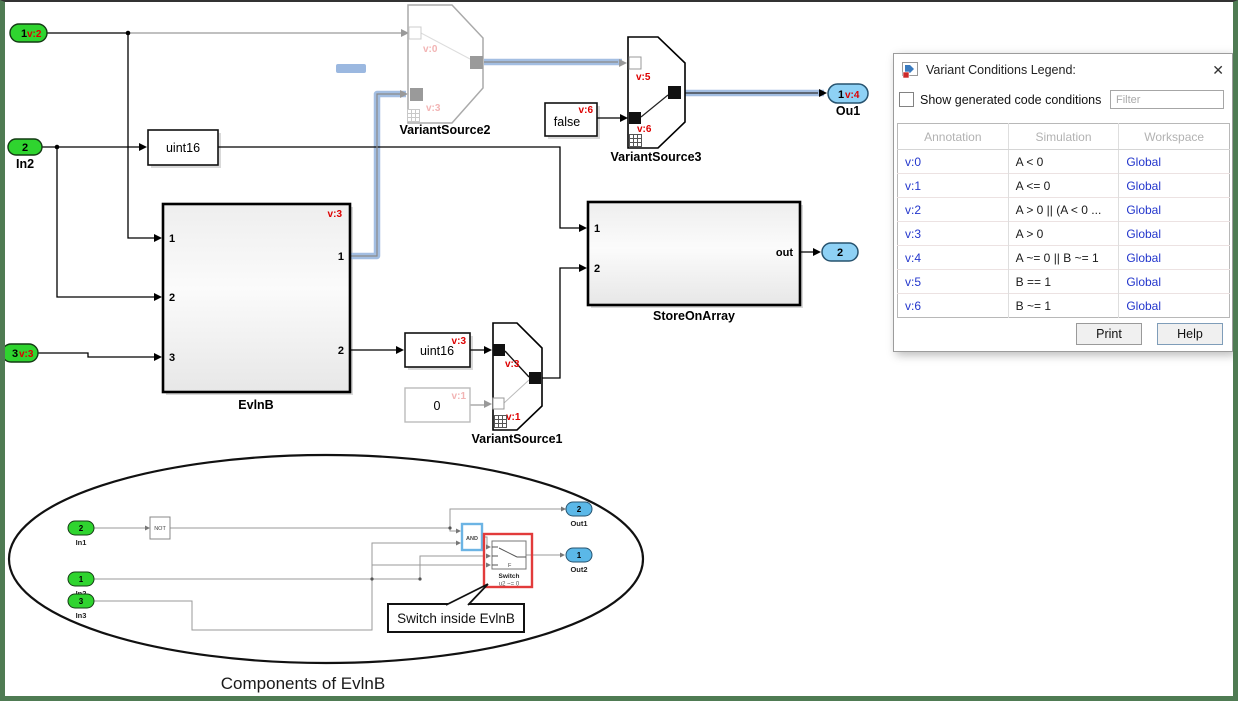 This screenshot has height=701, width=1238. What do you see at coordinates (906, 99) in the screenshot?
I see `show-generated-code-checkbox` at bounding box center [906, 99].